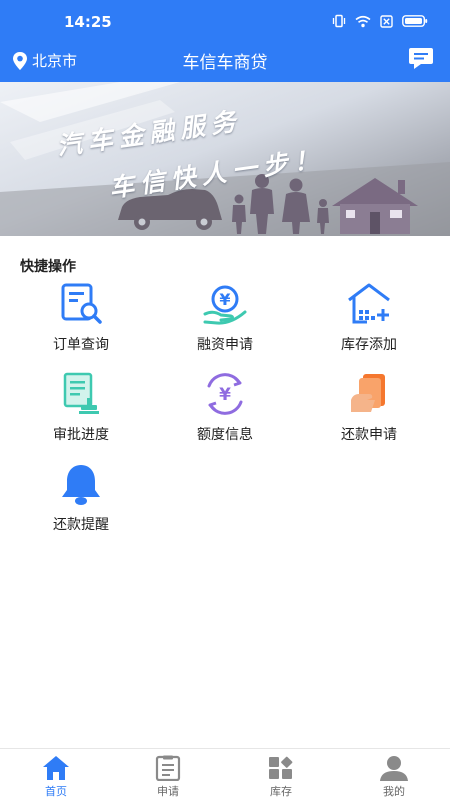 The image size is (450, 800). I want to click on message-icon, so click(421, 59).